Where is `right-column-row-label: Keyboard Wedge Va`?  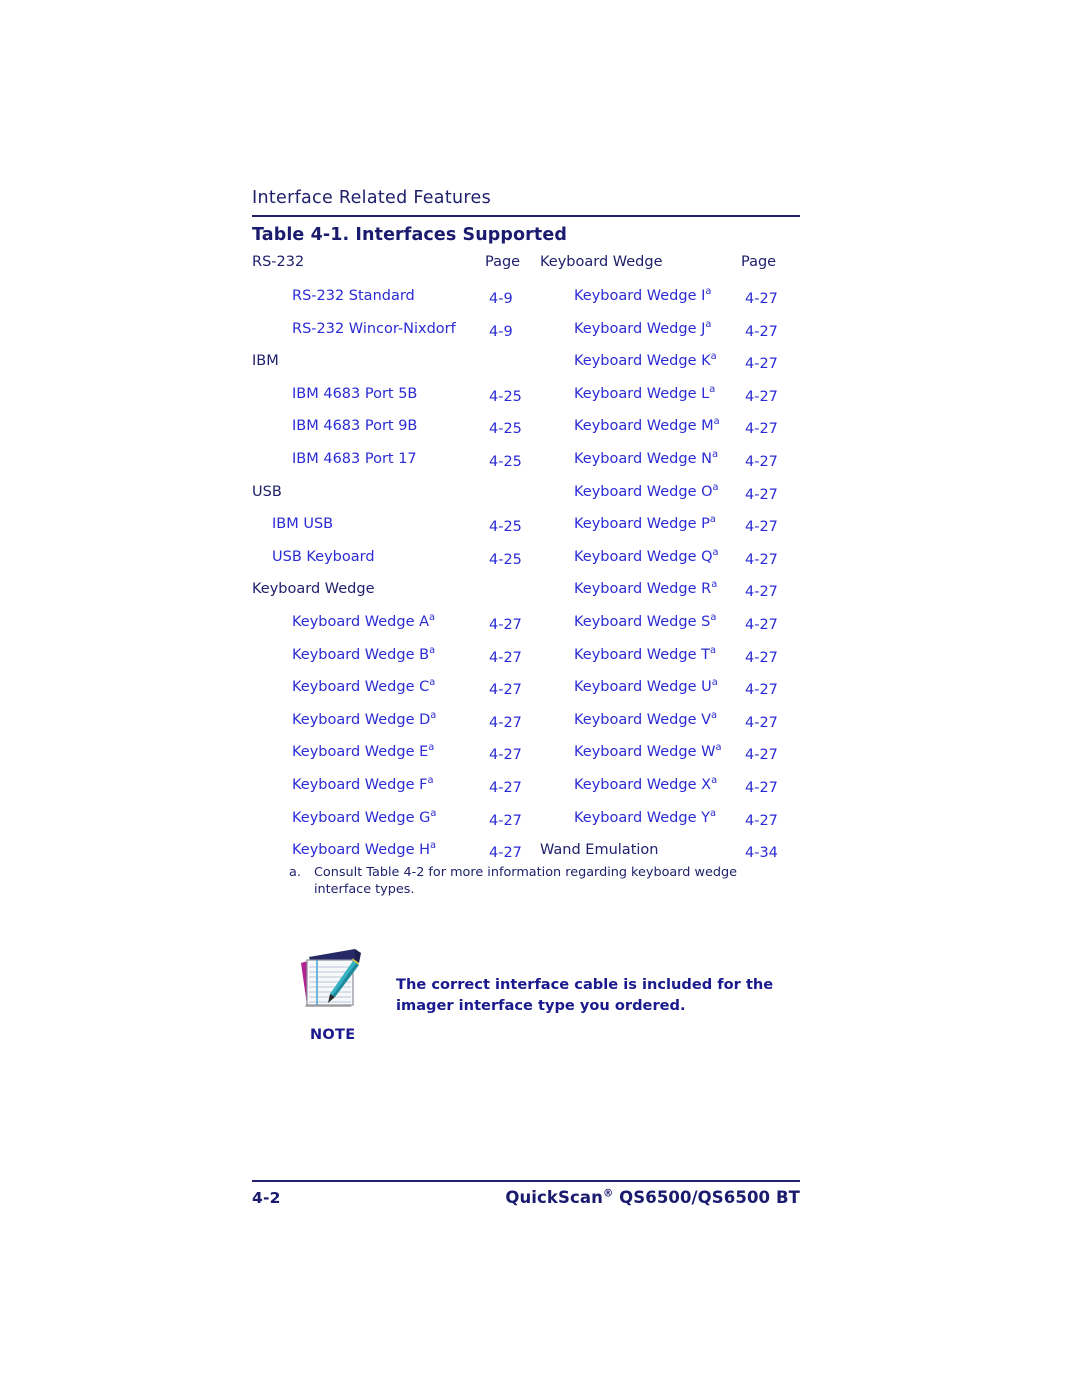 right-column-row-label: Keyboard Wedge Va is located at coordinates (645, 720).